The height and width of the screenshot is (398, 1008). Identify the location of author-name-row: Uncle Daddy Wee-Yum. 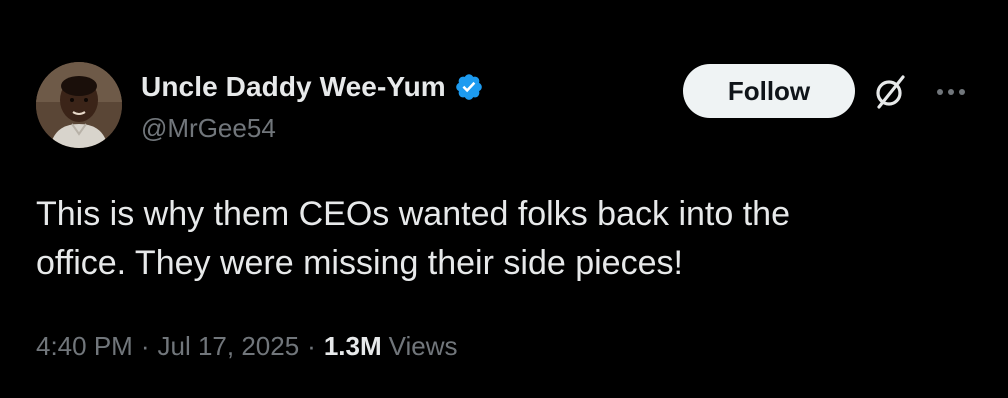
(312, 87).